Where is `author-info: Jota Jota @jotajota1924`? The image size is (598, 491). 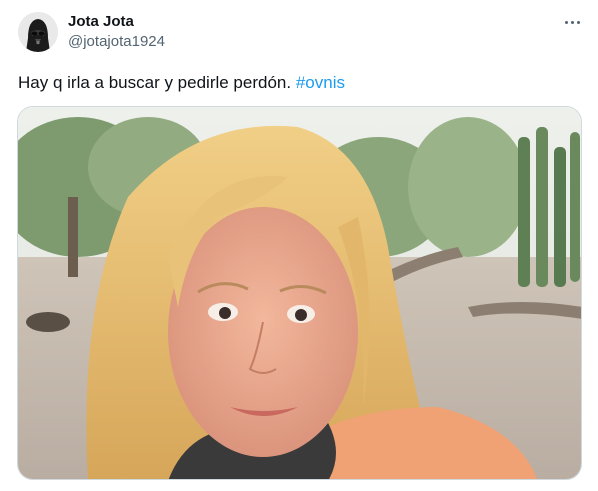 author-info: Jota Jota @jotajota1924 is located at coordinates (116, 32).